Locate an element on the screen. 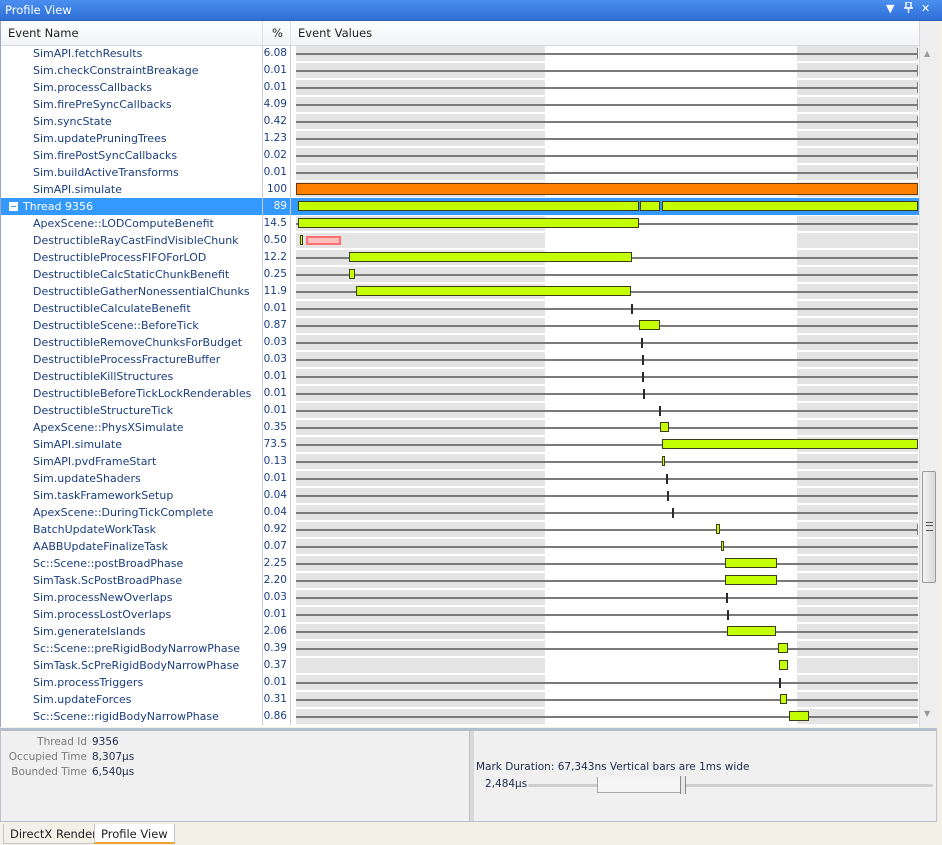 The image size is (942, 845). scroll-down-icon: ▼ is located at coordinates (927, 713).